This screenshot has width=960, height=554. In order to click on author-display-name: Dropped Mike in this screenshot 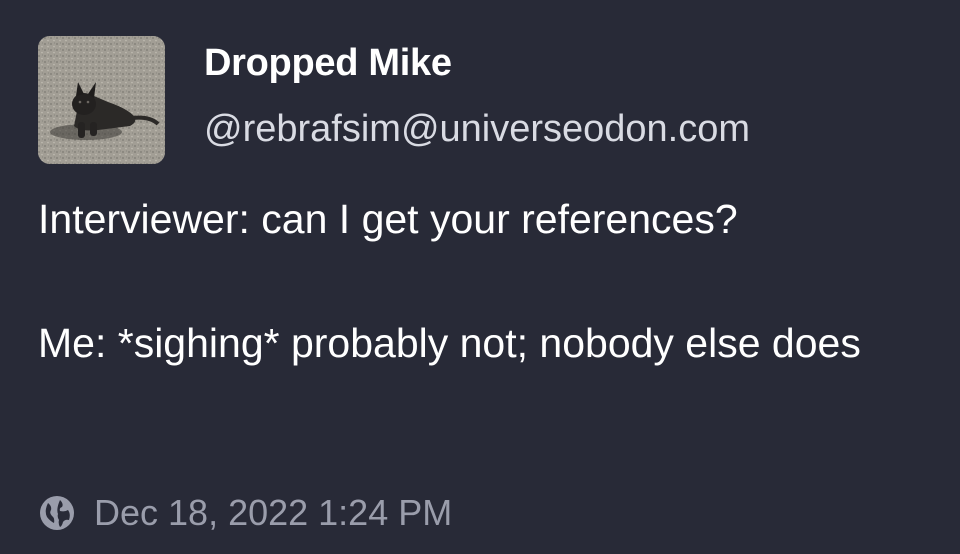, I will do `click(328, 63)`.